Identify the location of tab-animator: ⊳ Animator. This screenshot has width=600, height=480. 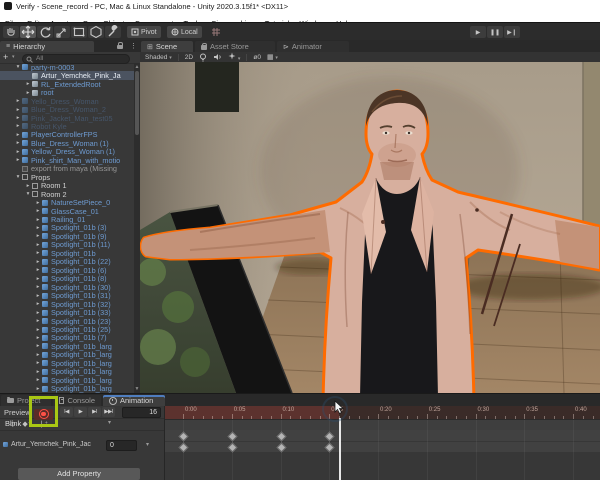
(313, 46).